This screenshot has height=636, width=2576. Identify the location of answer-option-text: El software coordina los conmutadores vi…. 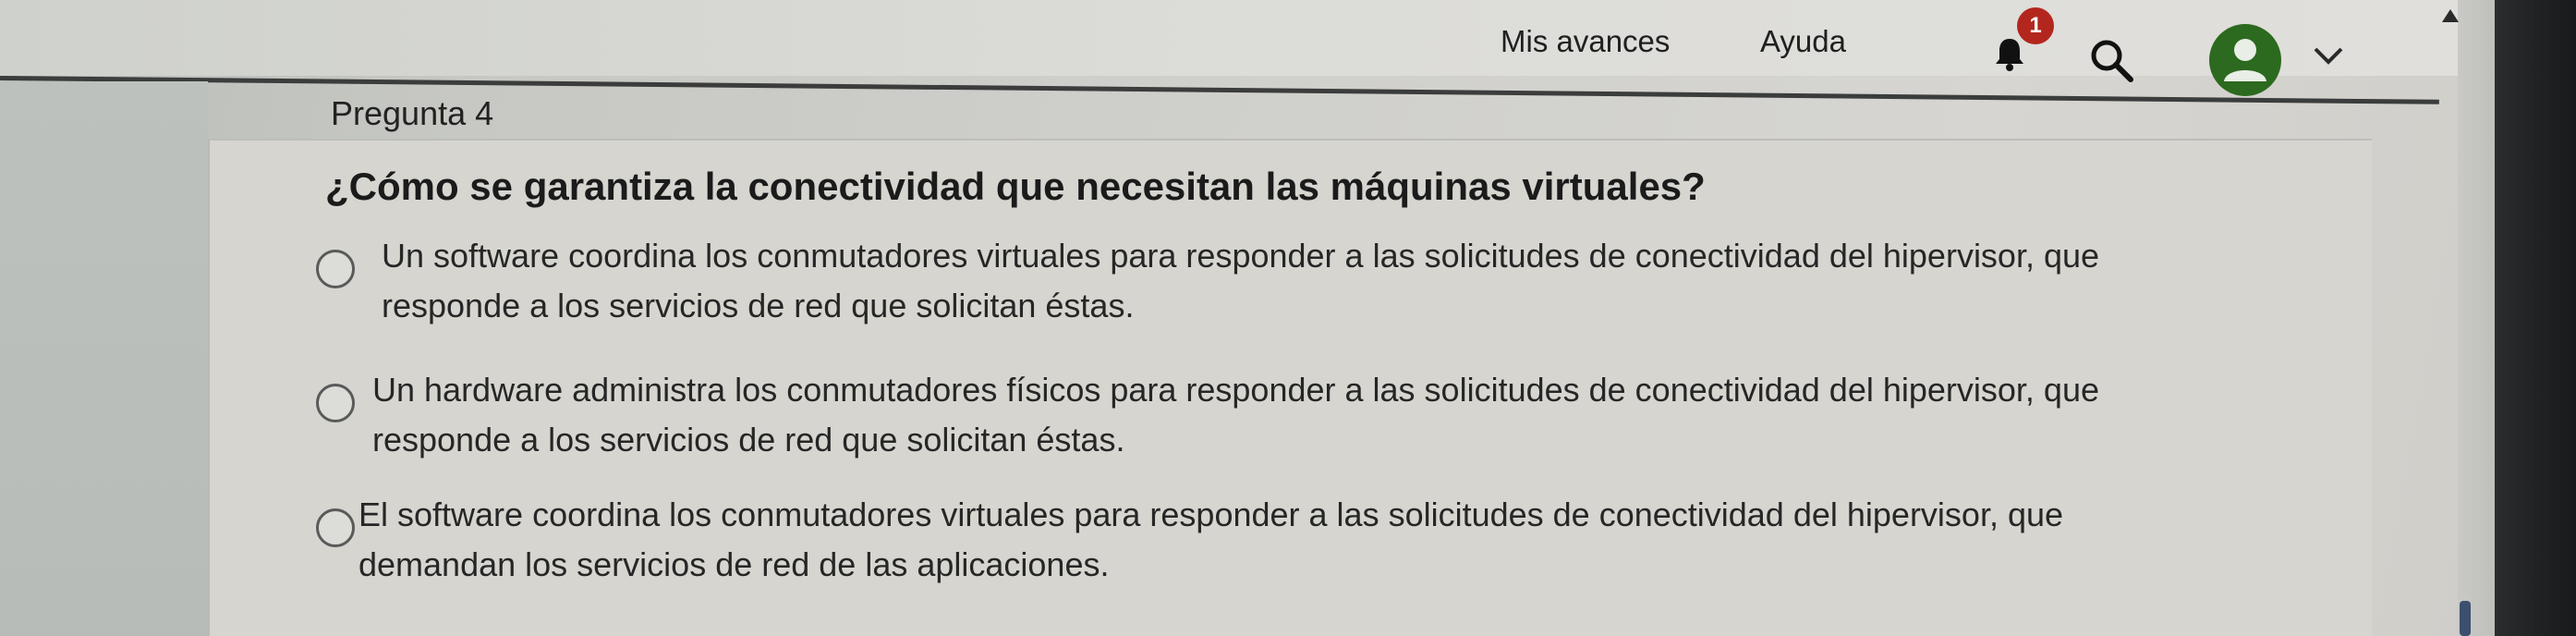
(1337, 540).